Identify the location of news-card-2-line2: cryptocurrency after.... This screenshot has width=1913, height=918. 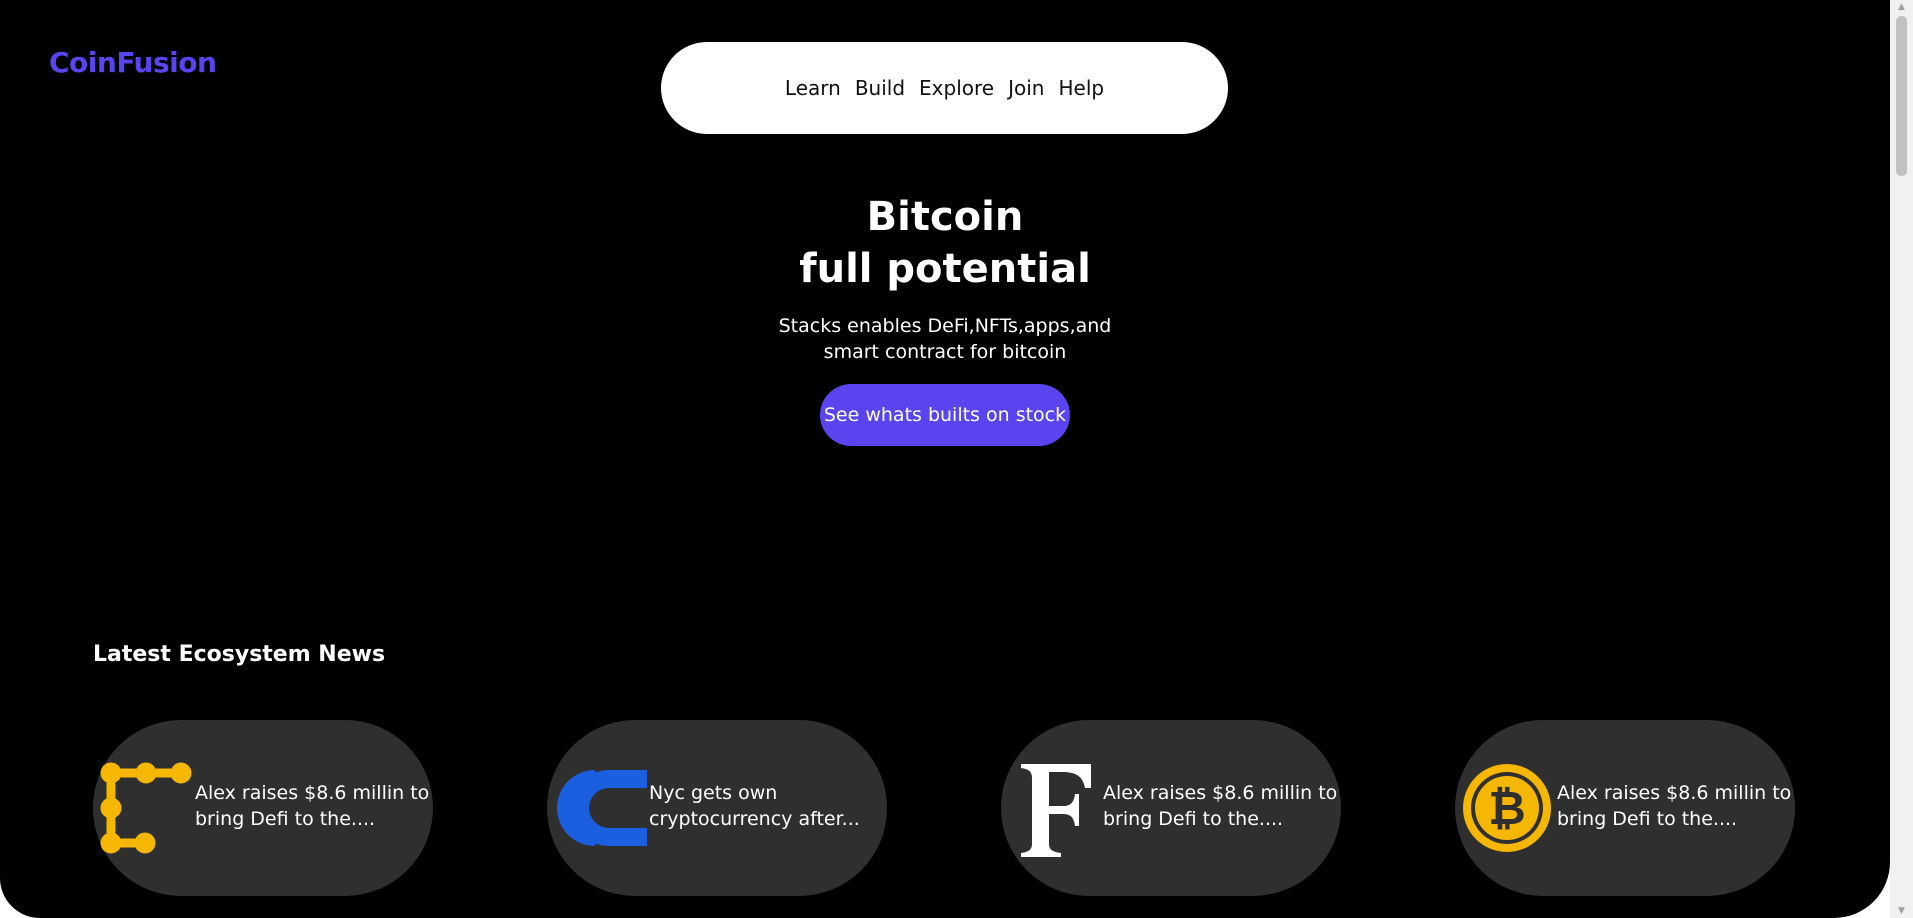
(754, 819).